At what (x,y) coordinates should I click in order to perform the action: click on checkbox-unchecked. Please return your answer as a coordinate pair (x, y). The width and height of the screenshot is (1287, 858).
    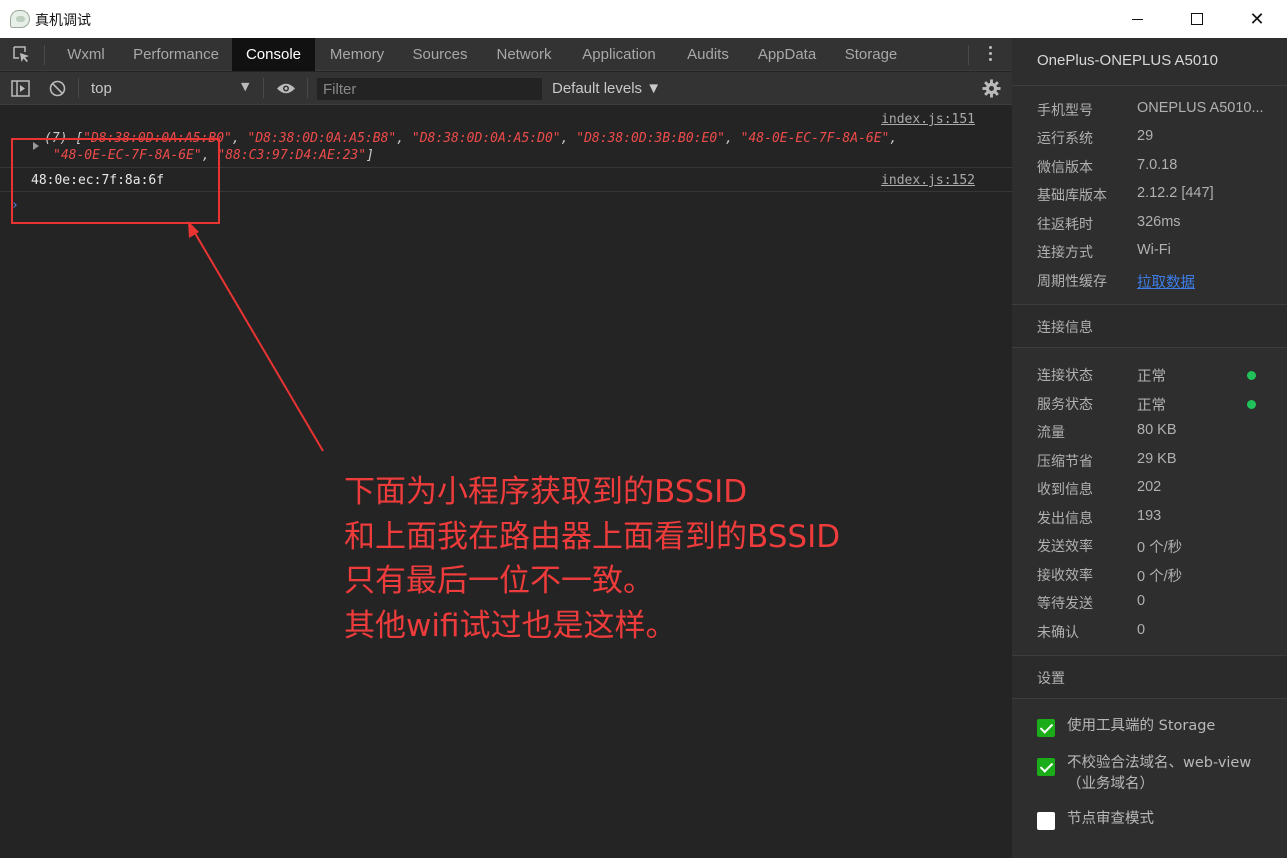
    Looking at the image, I should click on (1046, 821).